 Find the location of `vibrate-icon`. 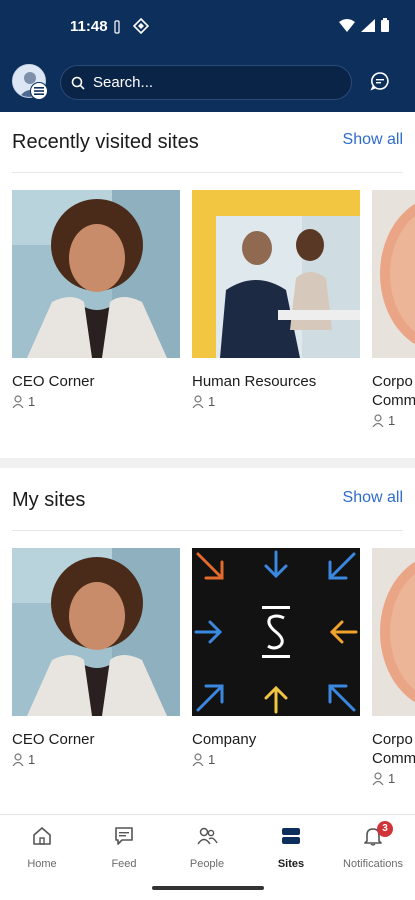

vibrate-icon is located at coordinates (117, 27).